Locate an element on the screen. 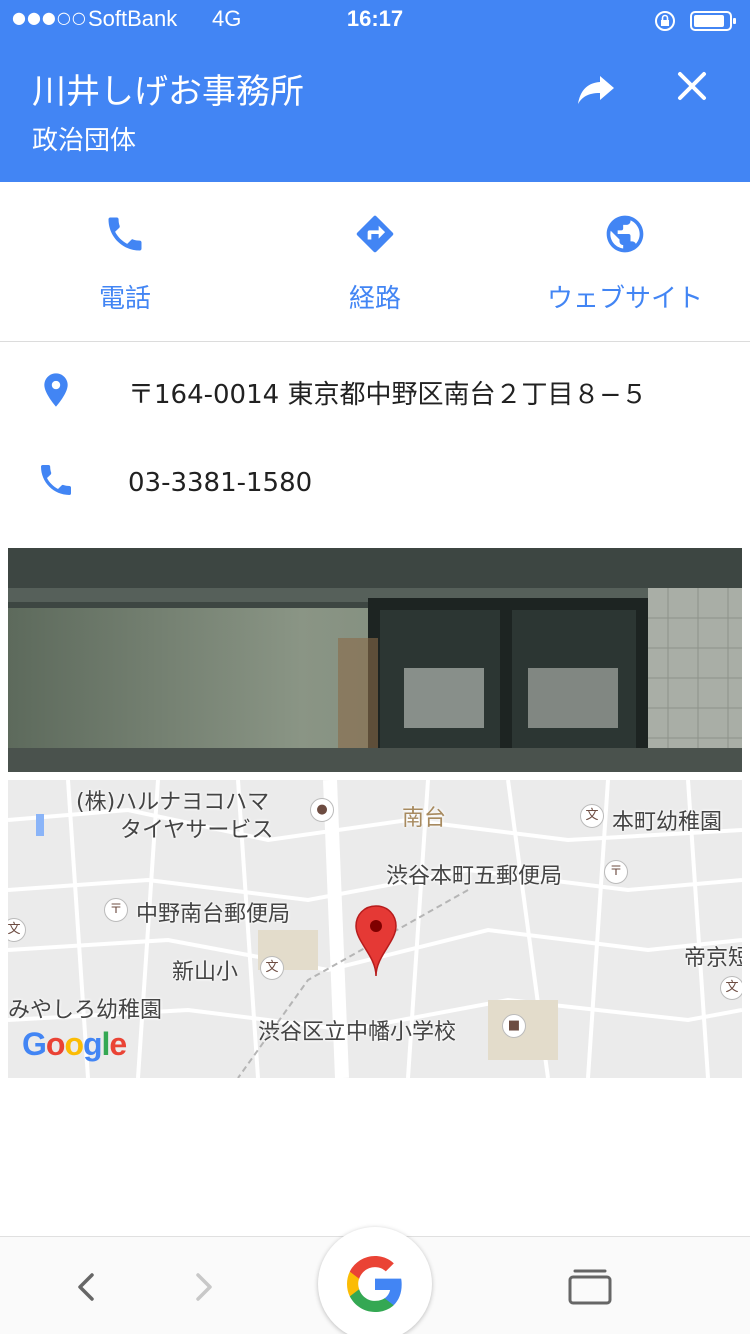  map-label-kindergarten-2: みやしろ幼稚園 is located at coordinates (85, 1010).